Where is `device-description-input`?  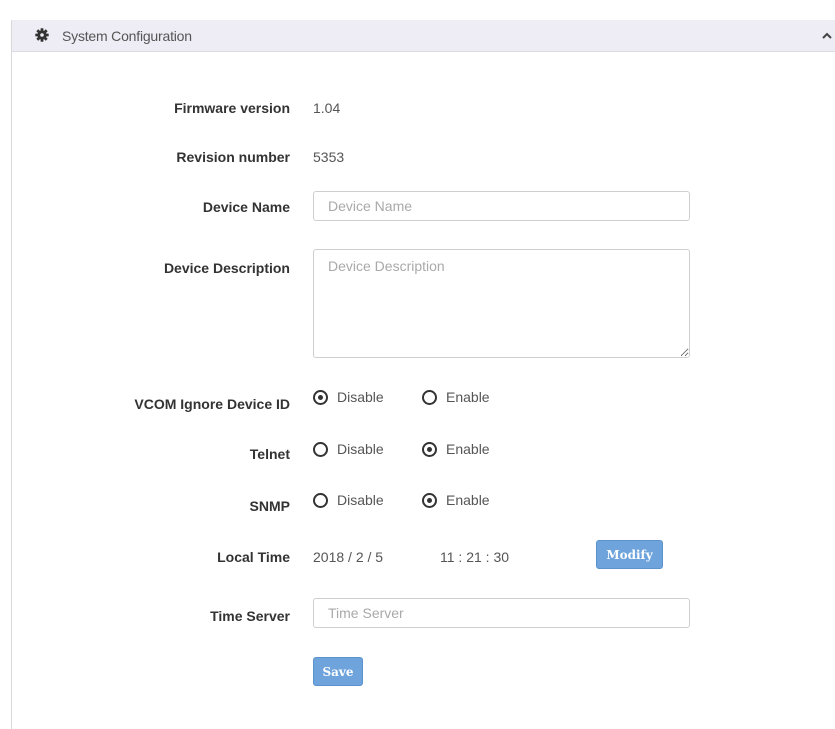
device-description-input is located at coordinates (501, 303).